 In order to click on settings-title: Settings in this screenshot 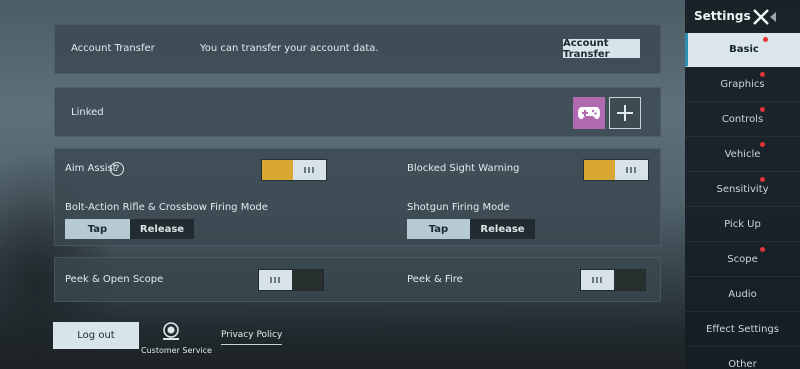, I will do `click(722, 16)`.